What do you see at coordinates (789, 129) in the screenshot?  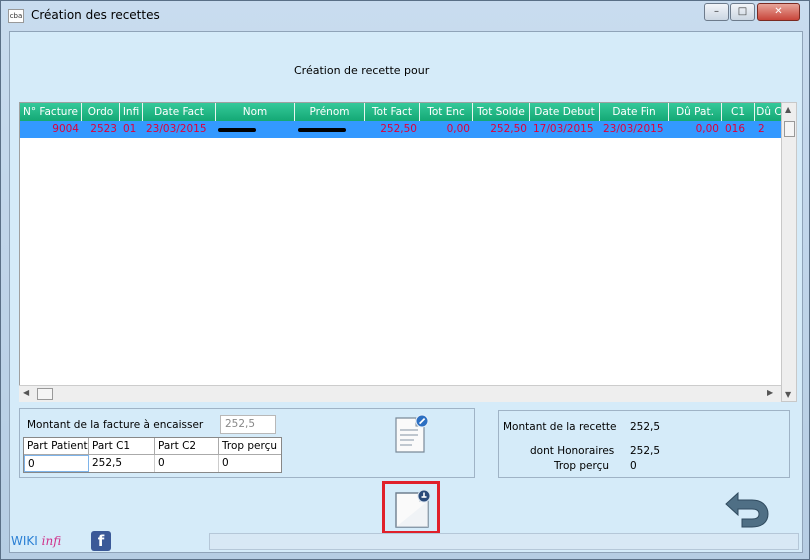 I see `vertical-scroll-thumb` at bounding box center [789, 129].